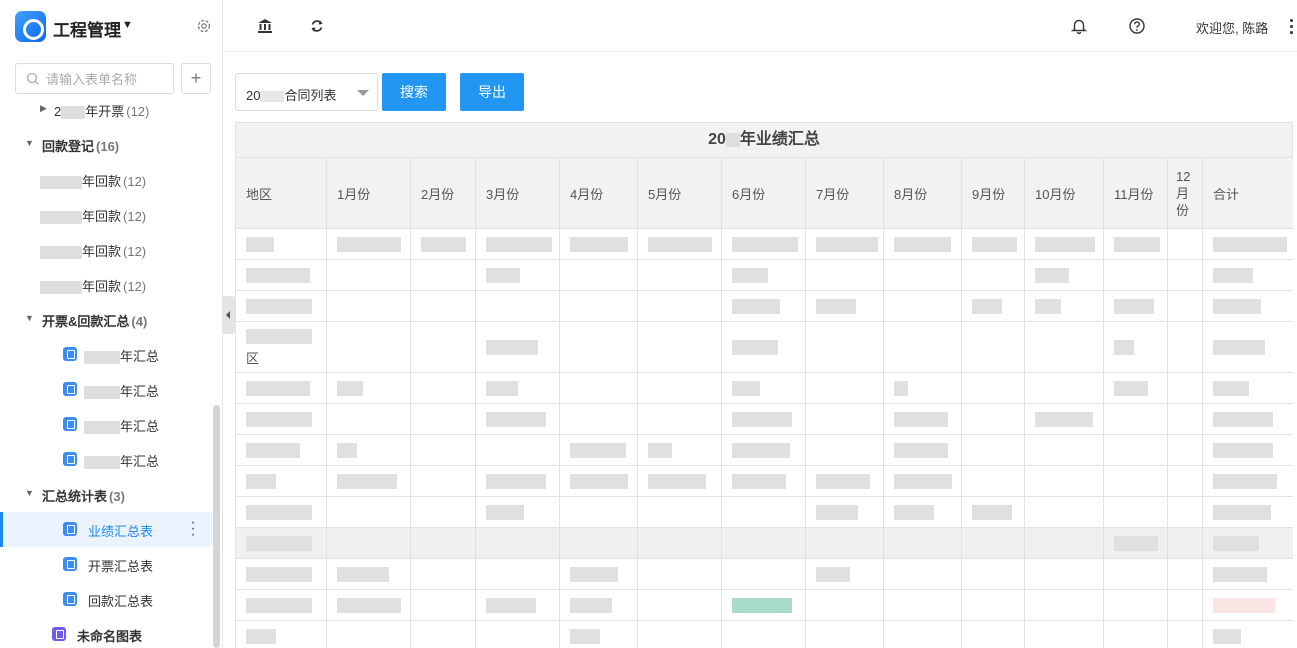  Describe the element at coordinates (598, 193) in the screenshot. I see `column-header: 4月份` at that location.